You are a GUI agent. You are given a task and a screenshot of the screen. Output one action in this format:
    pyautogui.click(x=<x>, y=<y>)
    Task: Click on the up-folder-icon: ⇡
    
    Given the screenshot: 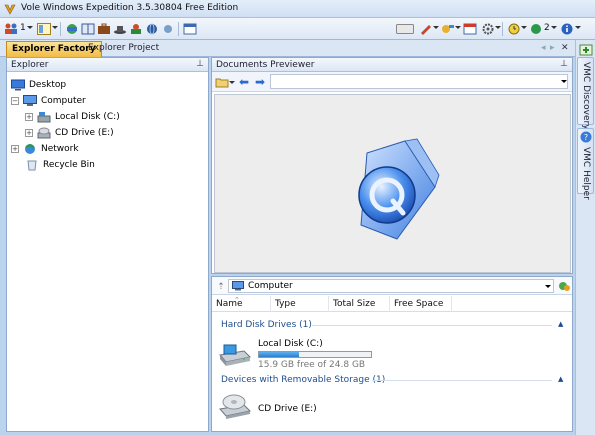 What is the action you would take?
    pyautogui.click(x=221, y=287)
    